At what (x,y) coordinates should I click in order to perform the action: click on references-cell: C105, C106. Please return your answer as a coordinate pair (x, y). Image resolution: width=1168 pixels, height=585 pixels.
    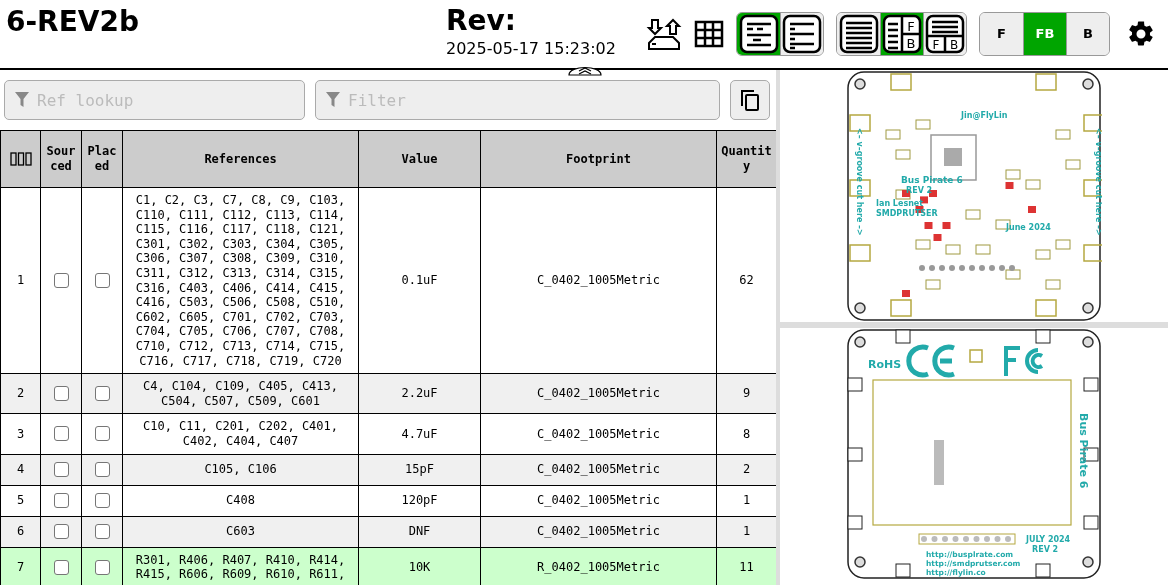
    Looking at the image, I should click on (240, 469).